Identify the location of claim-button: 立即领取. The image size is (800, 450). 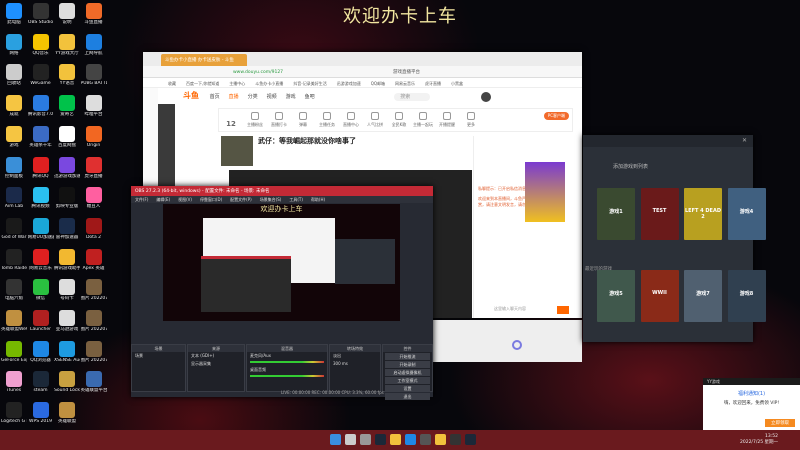
(780, 423).